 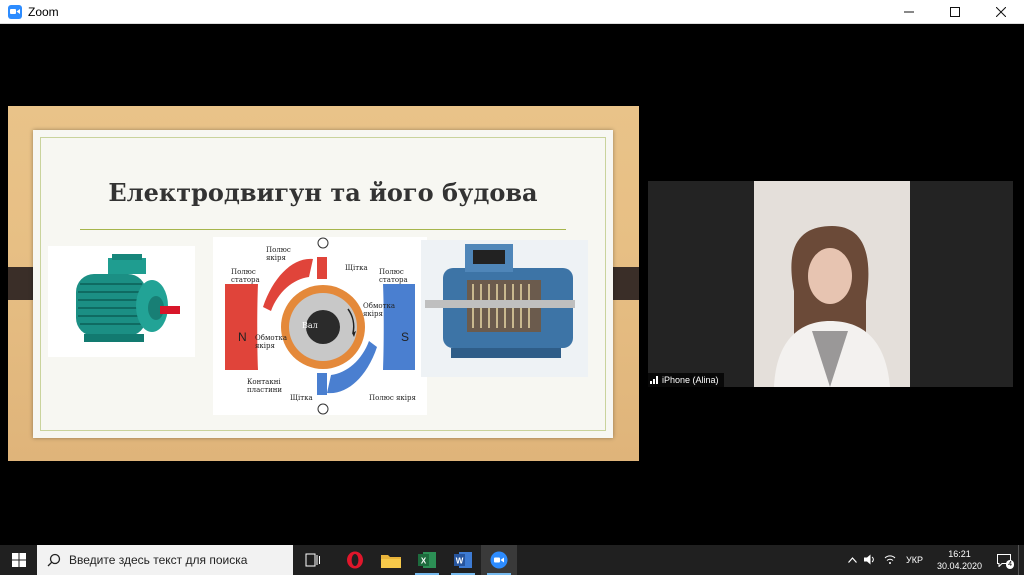 I want to click on slide-title: Електродвигун та його будова, so click(x=323, y=192).